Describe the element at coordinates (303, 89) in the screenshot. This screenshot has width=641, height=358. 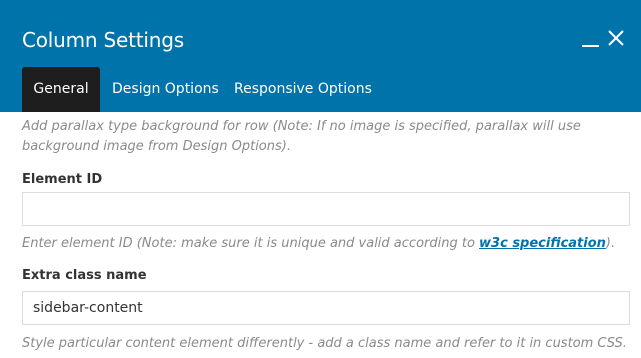
I see `tab-responsive-options: Responsive Options` at that location.